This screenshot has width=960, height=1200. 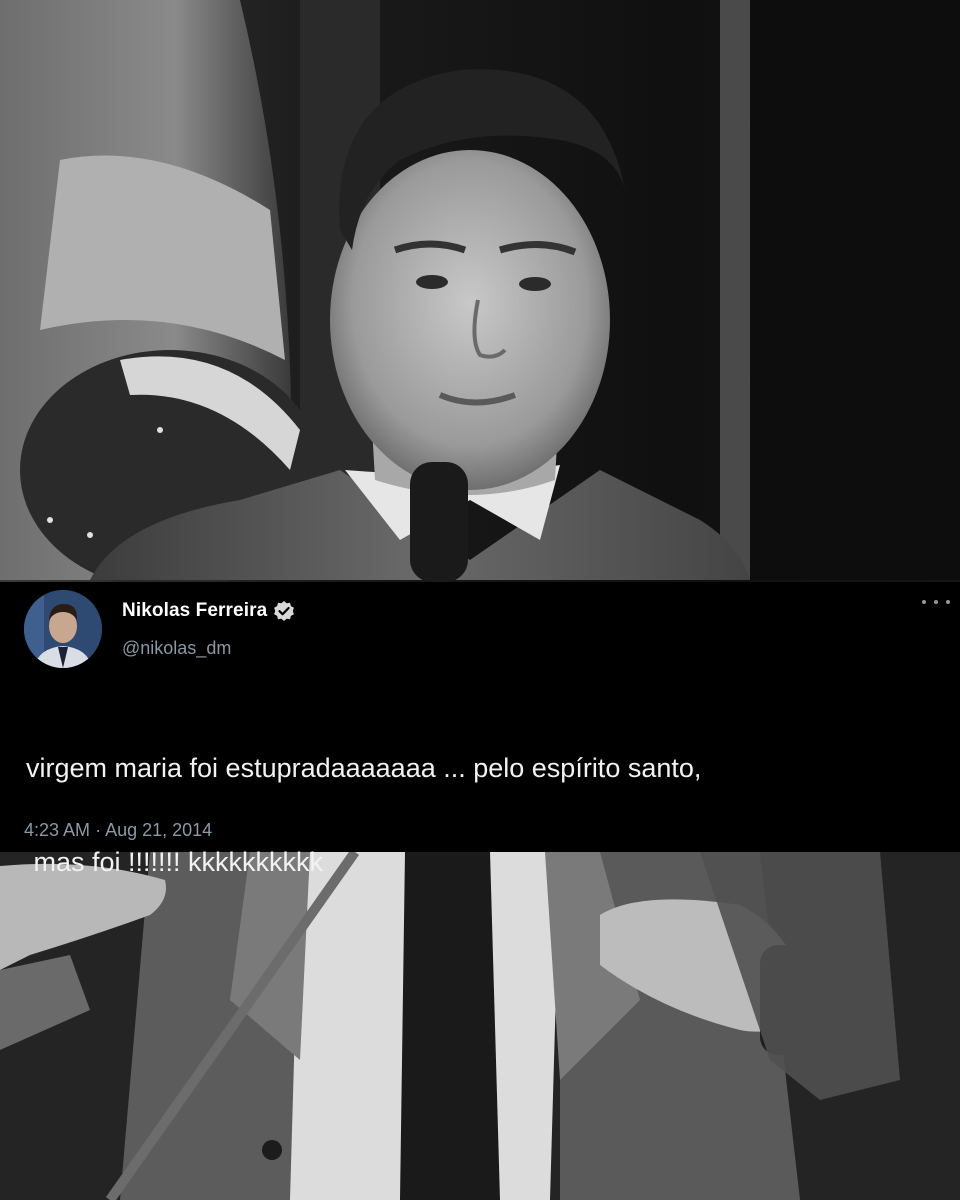 I want to click on verified-badge-icon, so click(x=284, y=611).